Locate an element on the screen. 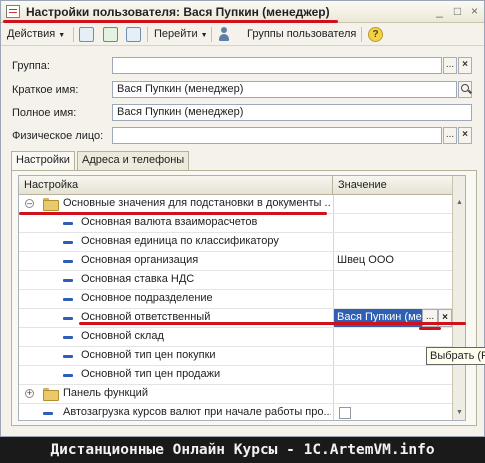 This screenshot has height=463, width=485. vertical-scrollbar: ▲ ▼ is located at coordinates (458, 298).